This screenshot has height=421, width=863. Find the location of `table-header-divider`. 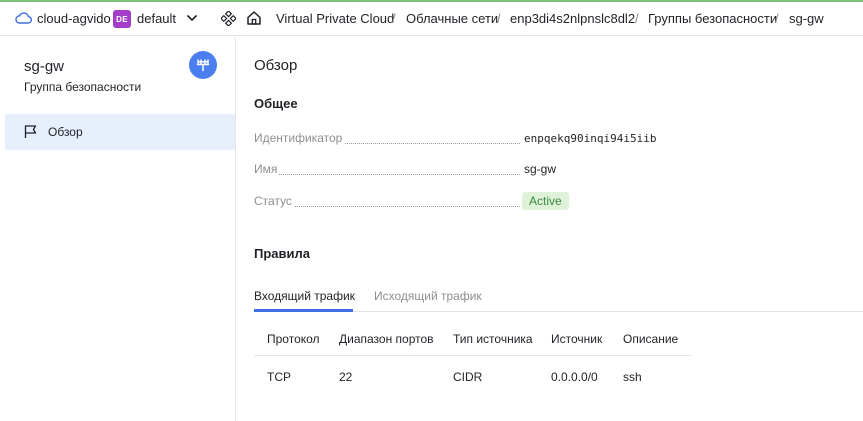

table-header-divider is located at coordinates (473, 355).